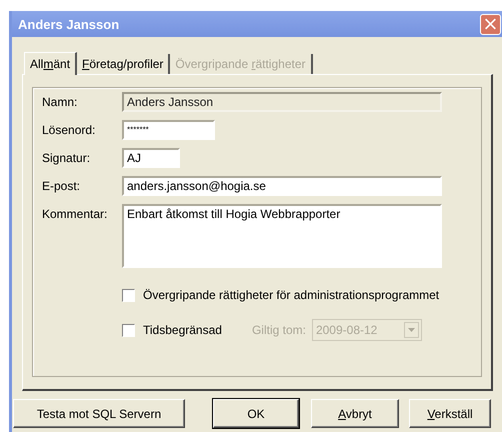 This screenshot has width=502, height=432. What do you see at coordinates (99, 413) in the screenshot?
I see `button: Testa mot SQL Servern` at bounding box center [99, 413].